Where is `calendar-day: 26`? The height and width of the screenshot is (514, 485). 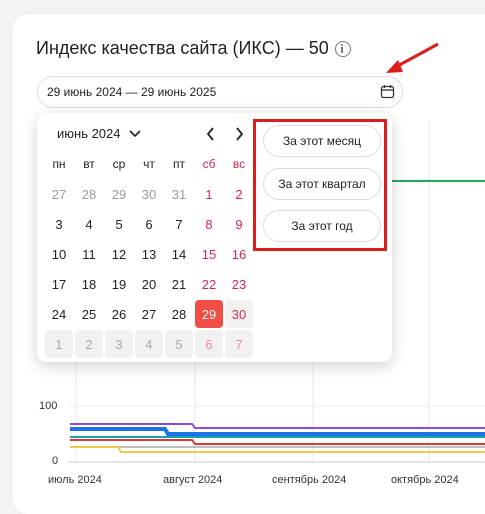
calendar-day: 26 is located at coordinates (119, 314).